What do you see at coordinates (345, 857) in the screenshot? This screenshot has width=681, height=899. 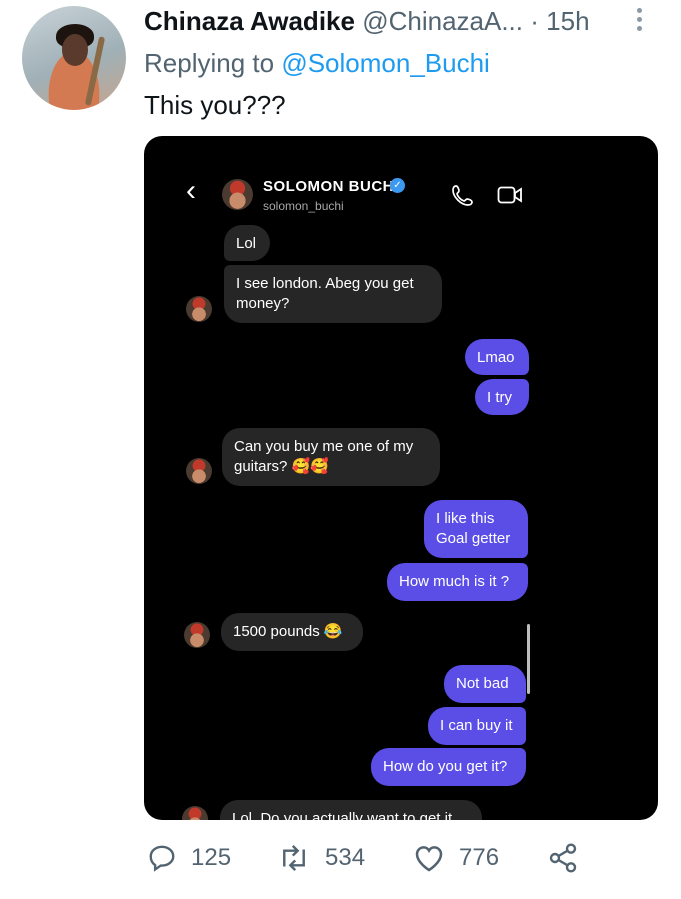 I see `retweet-count: 534` at bounding box center [345, 857].